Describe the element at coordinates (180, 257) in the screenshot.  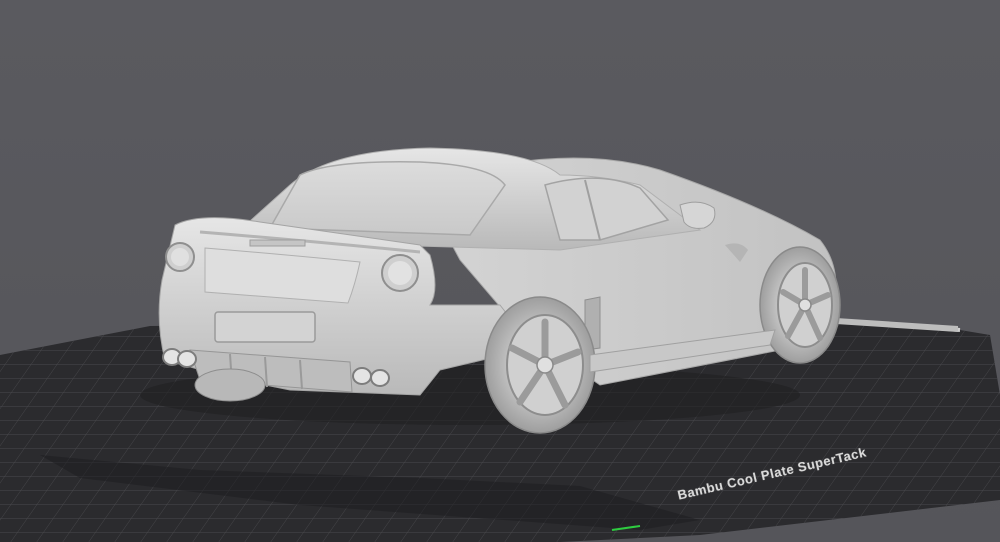
I see `tail-light-left` at that location.